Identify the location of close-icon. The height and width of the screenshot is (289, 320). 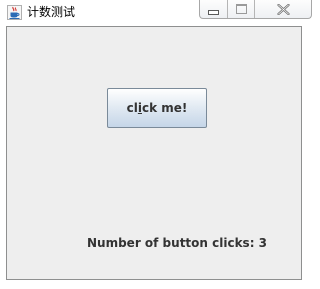
(283, 9).